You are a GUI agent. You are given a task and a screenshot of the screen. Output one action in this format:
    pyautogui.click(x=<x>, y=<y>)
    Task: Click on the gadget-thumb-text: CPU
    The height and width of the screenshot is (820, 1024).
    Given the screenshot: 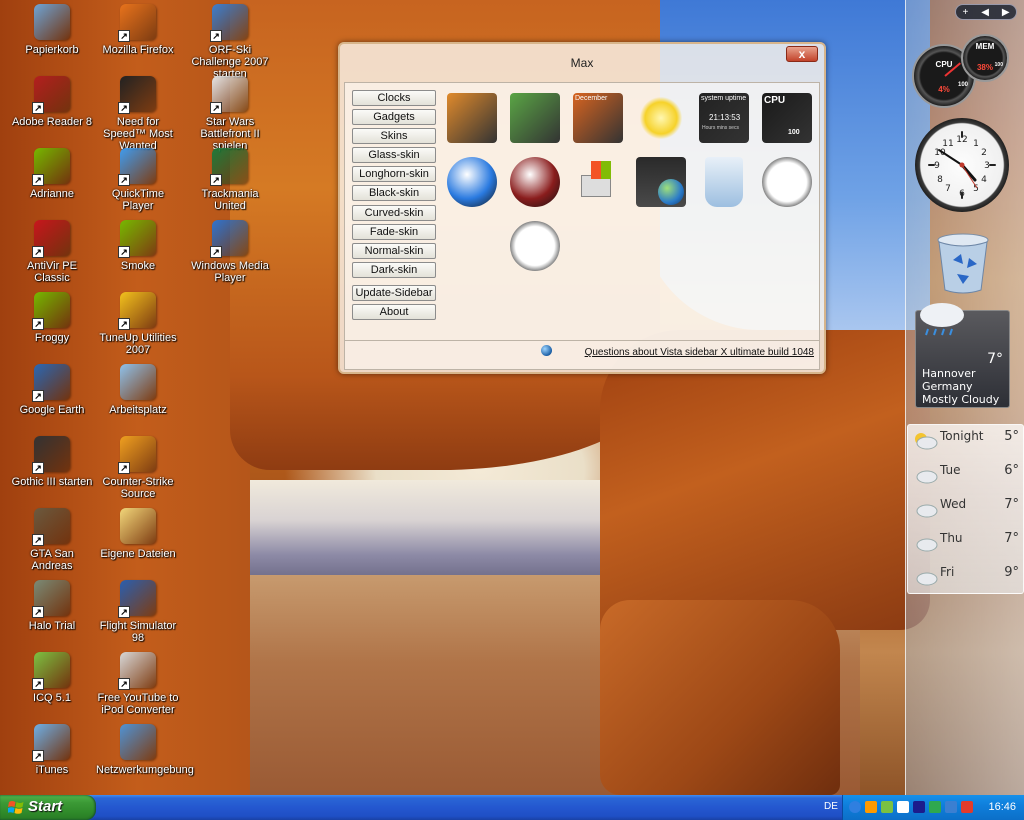 What is the action you would take?
    pyautogui.click(x=775, y=100)
    